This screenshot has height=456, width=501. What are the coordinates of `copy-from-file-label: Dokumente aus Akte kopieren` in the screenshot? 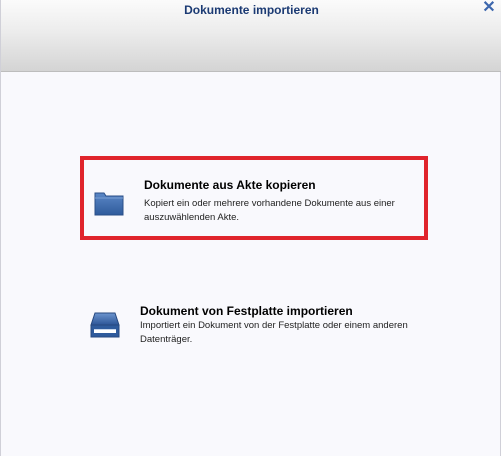 It's located at (230, 185).